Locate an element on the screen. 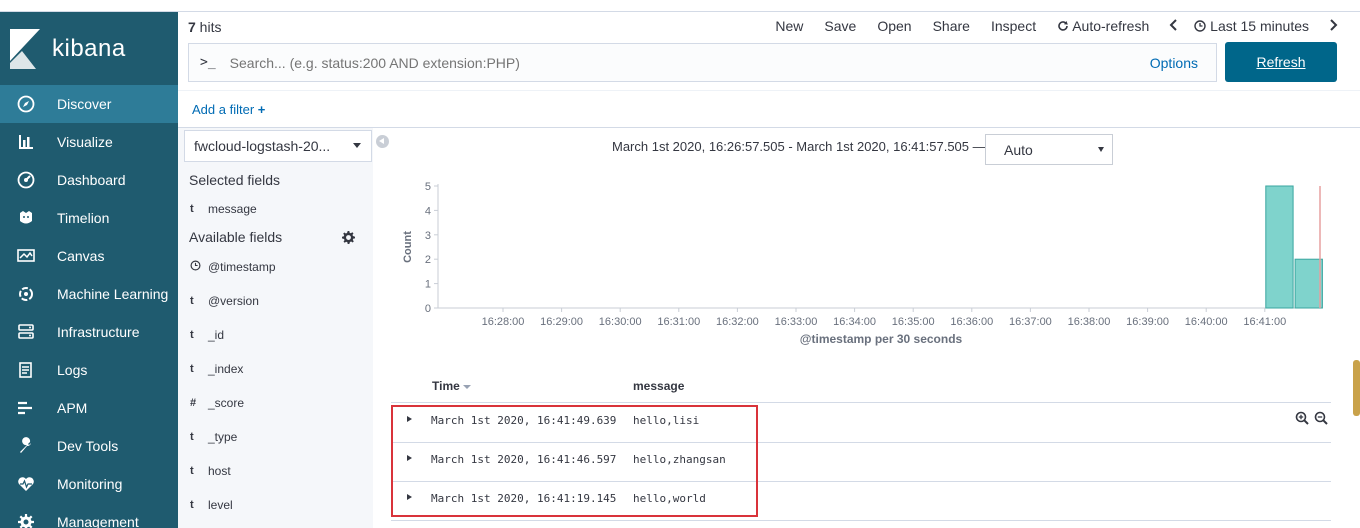 This screenshot has width=1360, height=528. kibana-logo-icon is located at coordinates (25, 48).